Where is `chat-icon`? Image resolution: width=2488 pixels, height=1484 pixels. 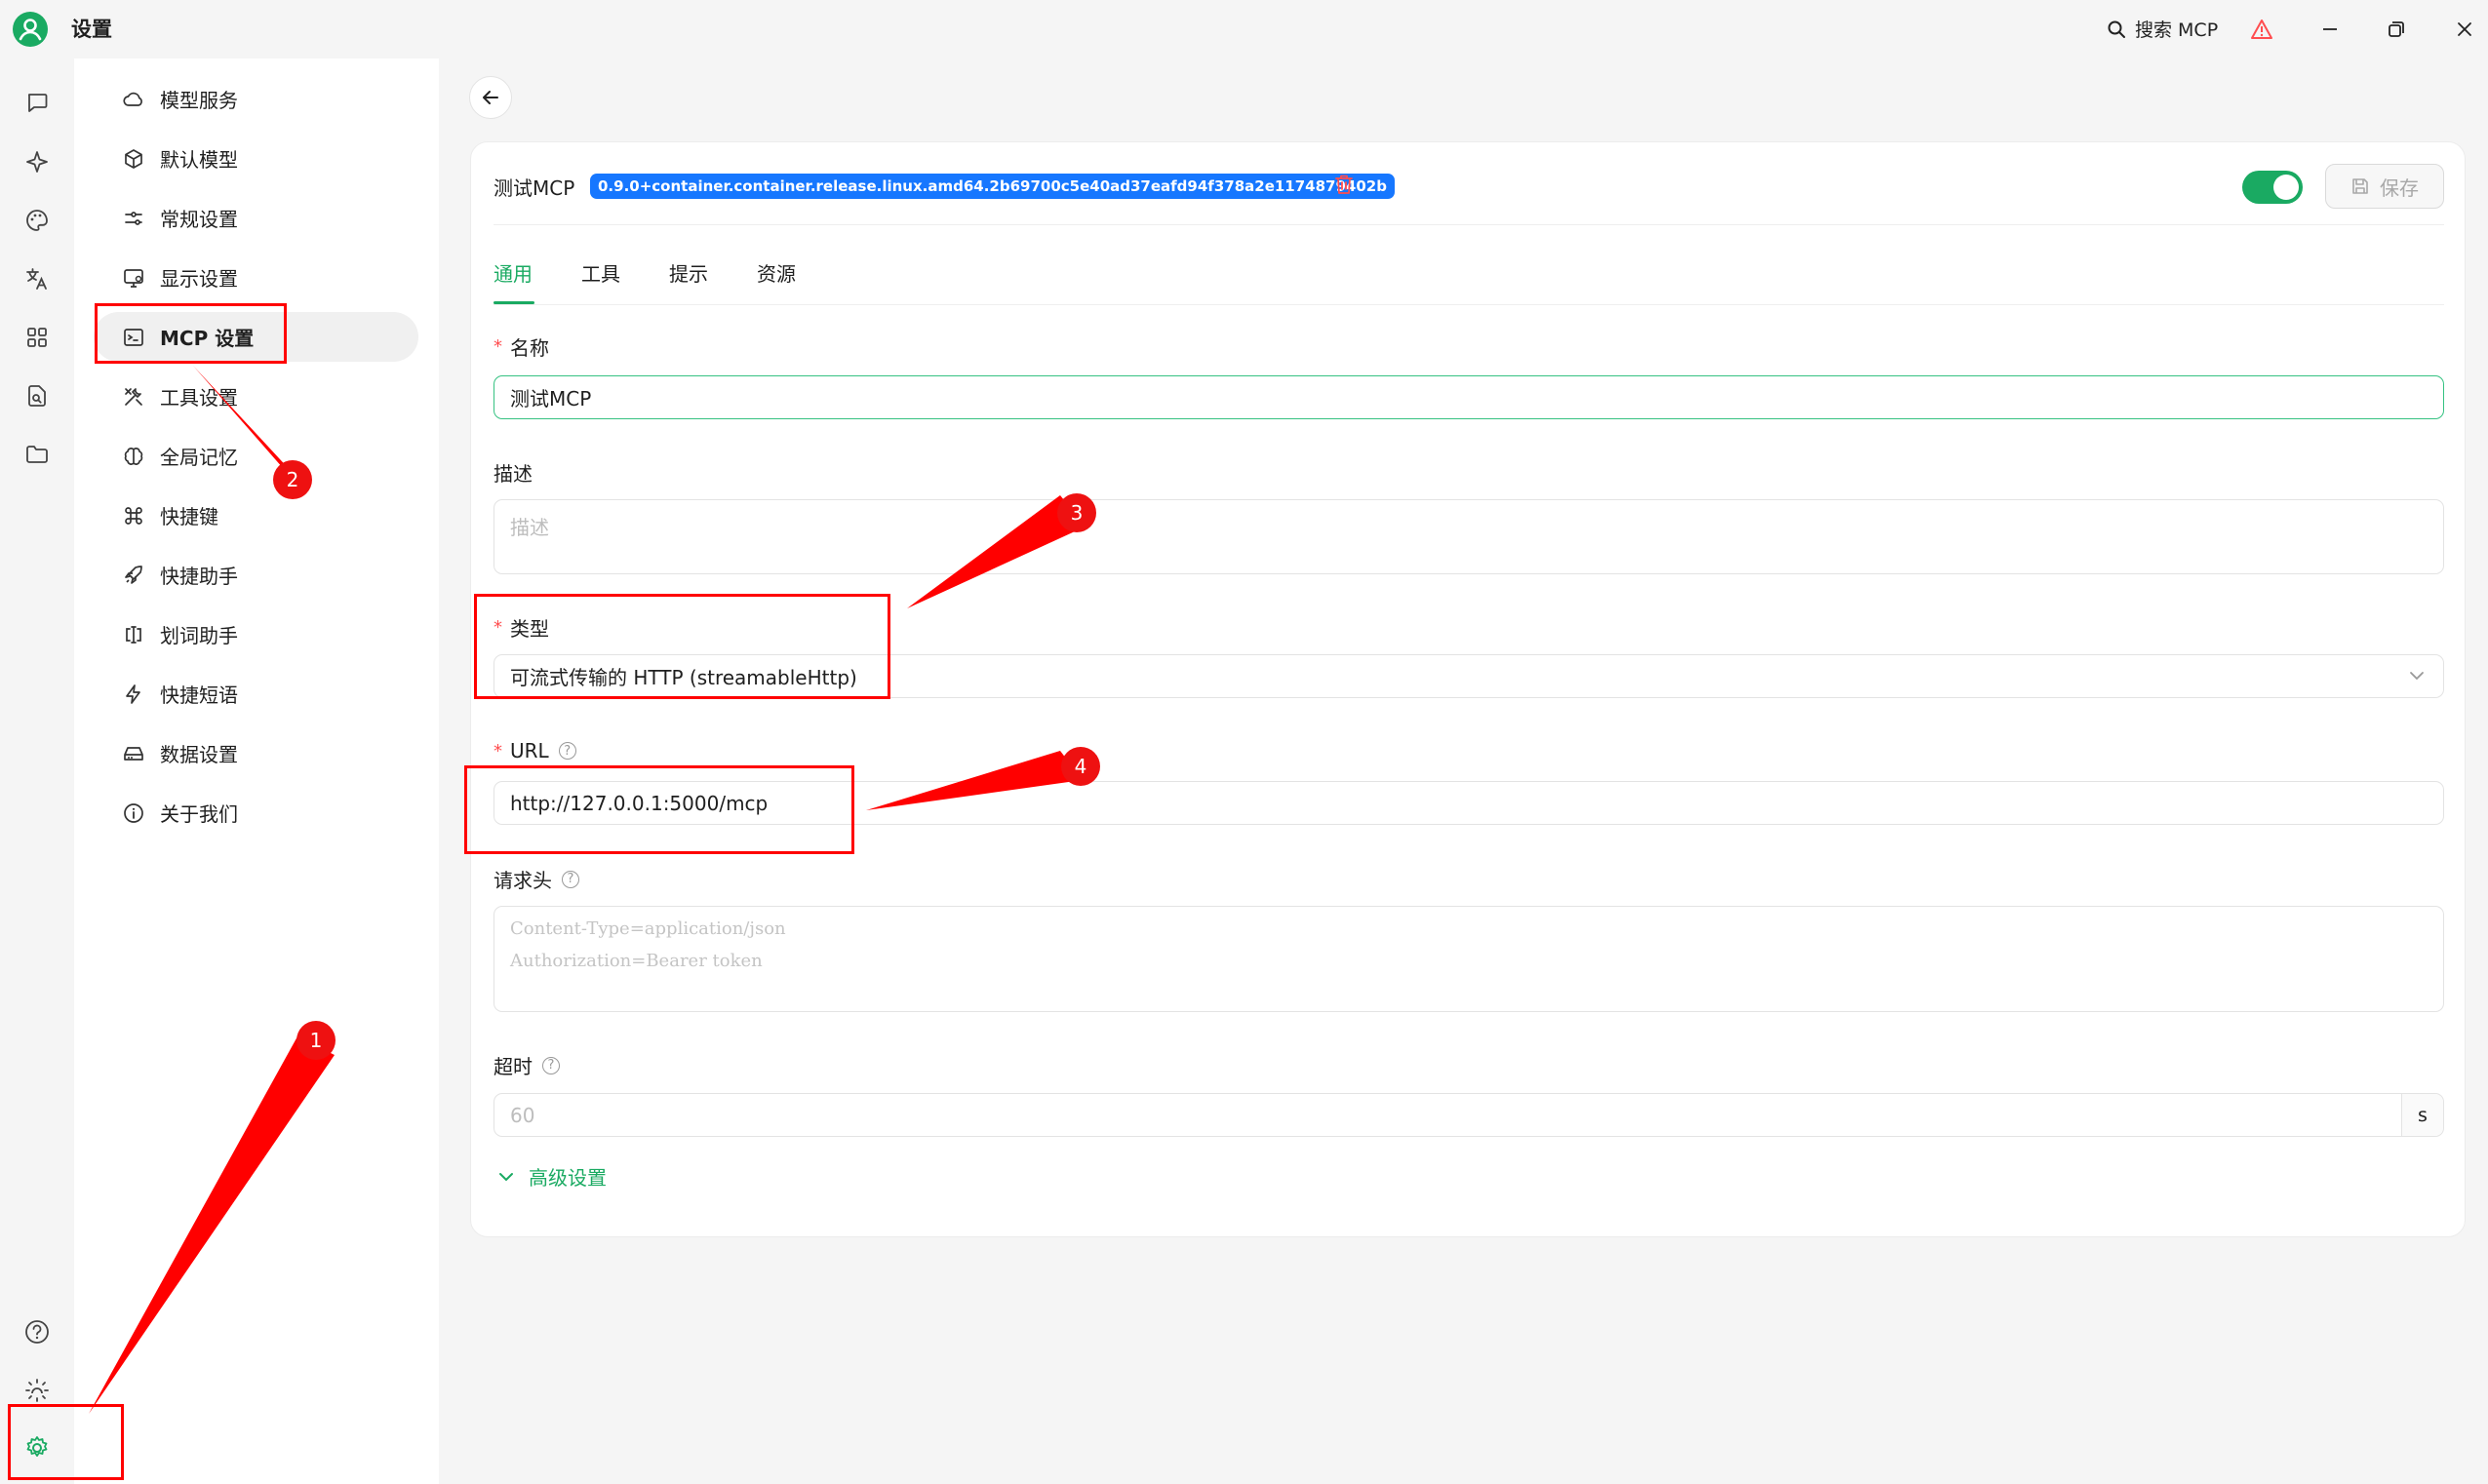 chat-icon is located at coordinates (38, 102).